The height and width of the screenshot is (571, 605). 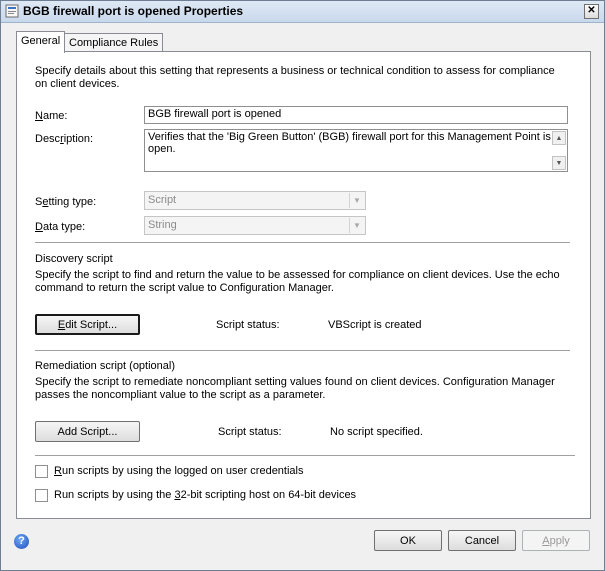 I want to click on run-32bit-checkbox, so click(x=41, y=495).